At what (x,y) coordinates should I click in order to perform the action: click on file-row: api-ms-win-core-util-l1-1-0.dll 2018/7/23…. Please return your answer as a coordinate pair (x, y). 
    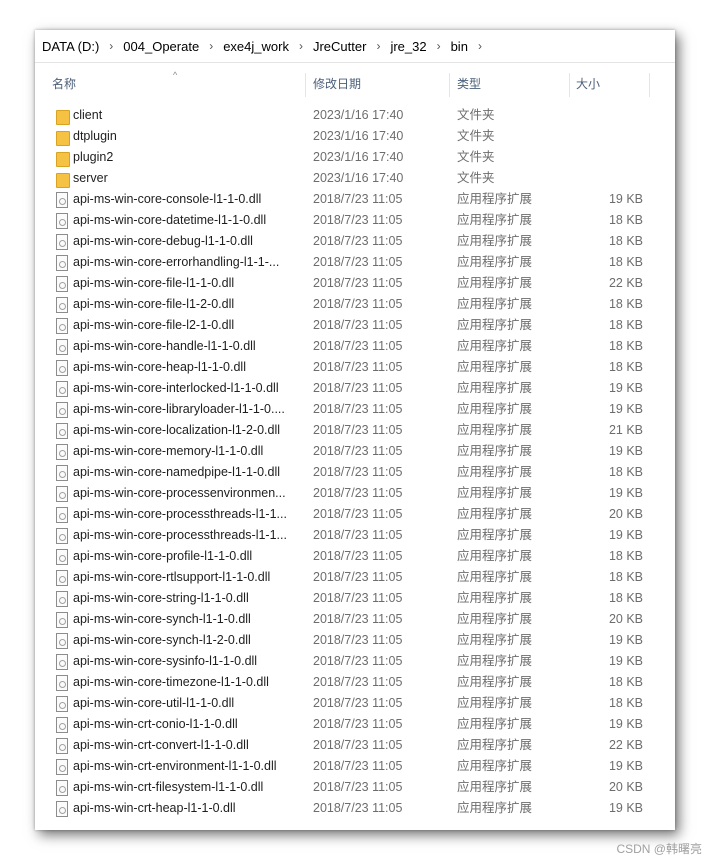
    Looking at the image, I should click on (355, 703).